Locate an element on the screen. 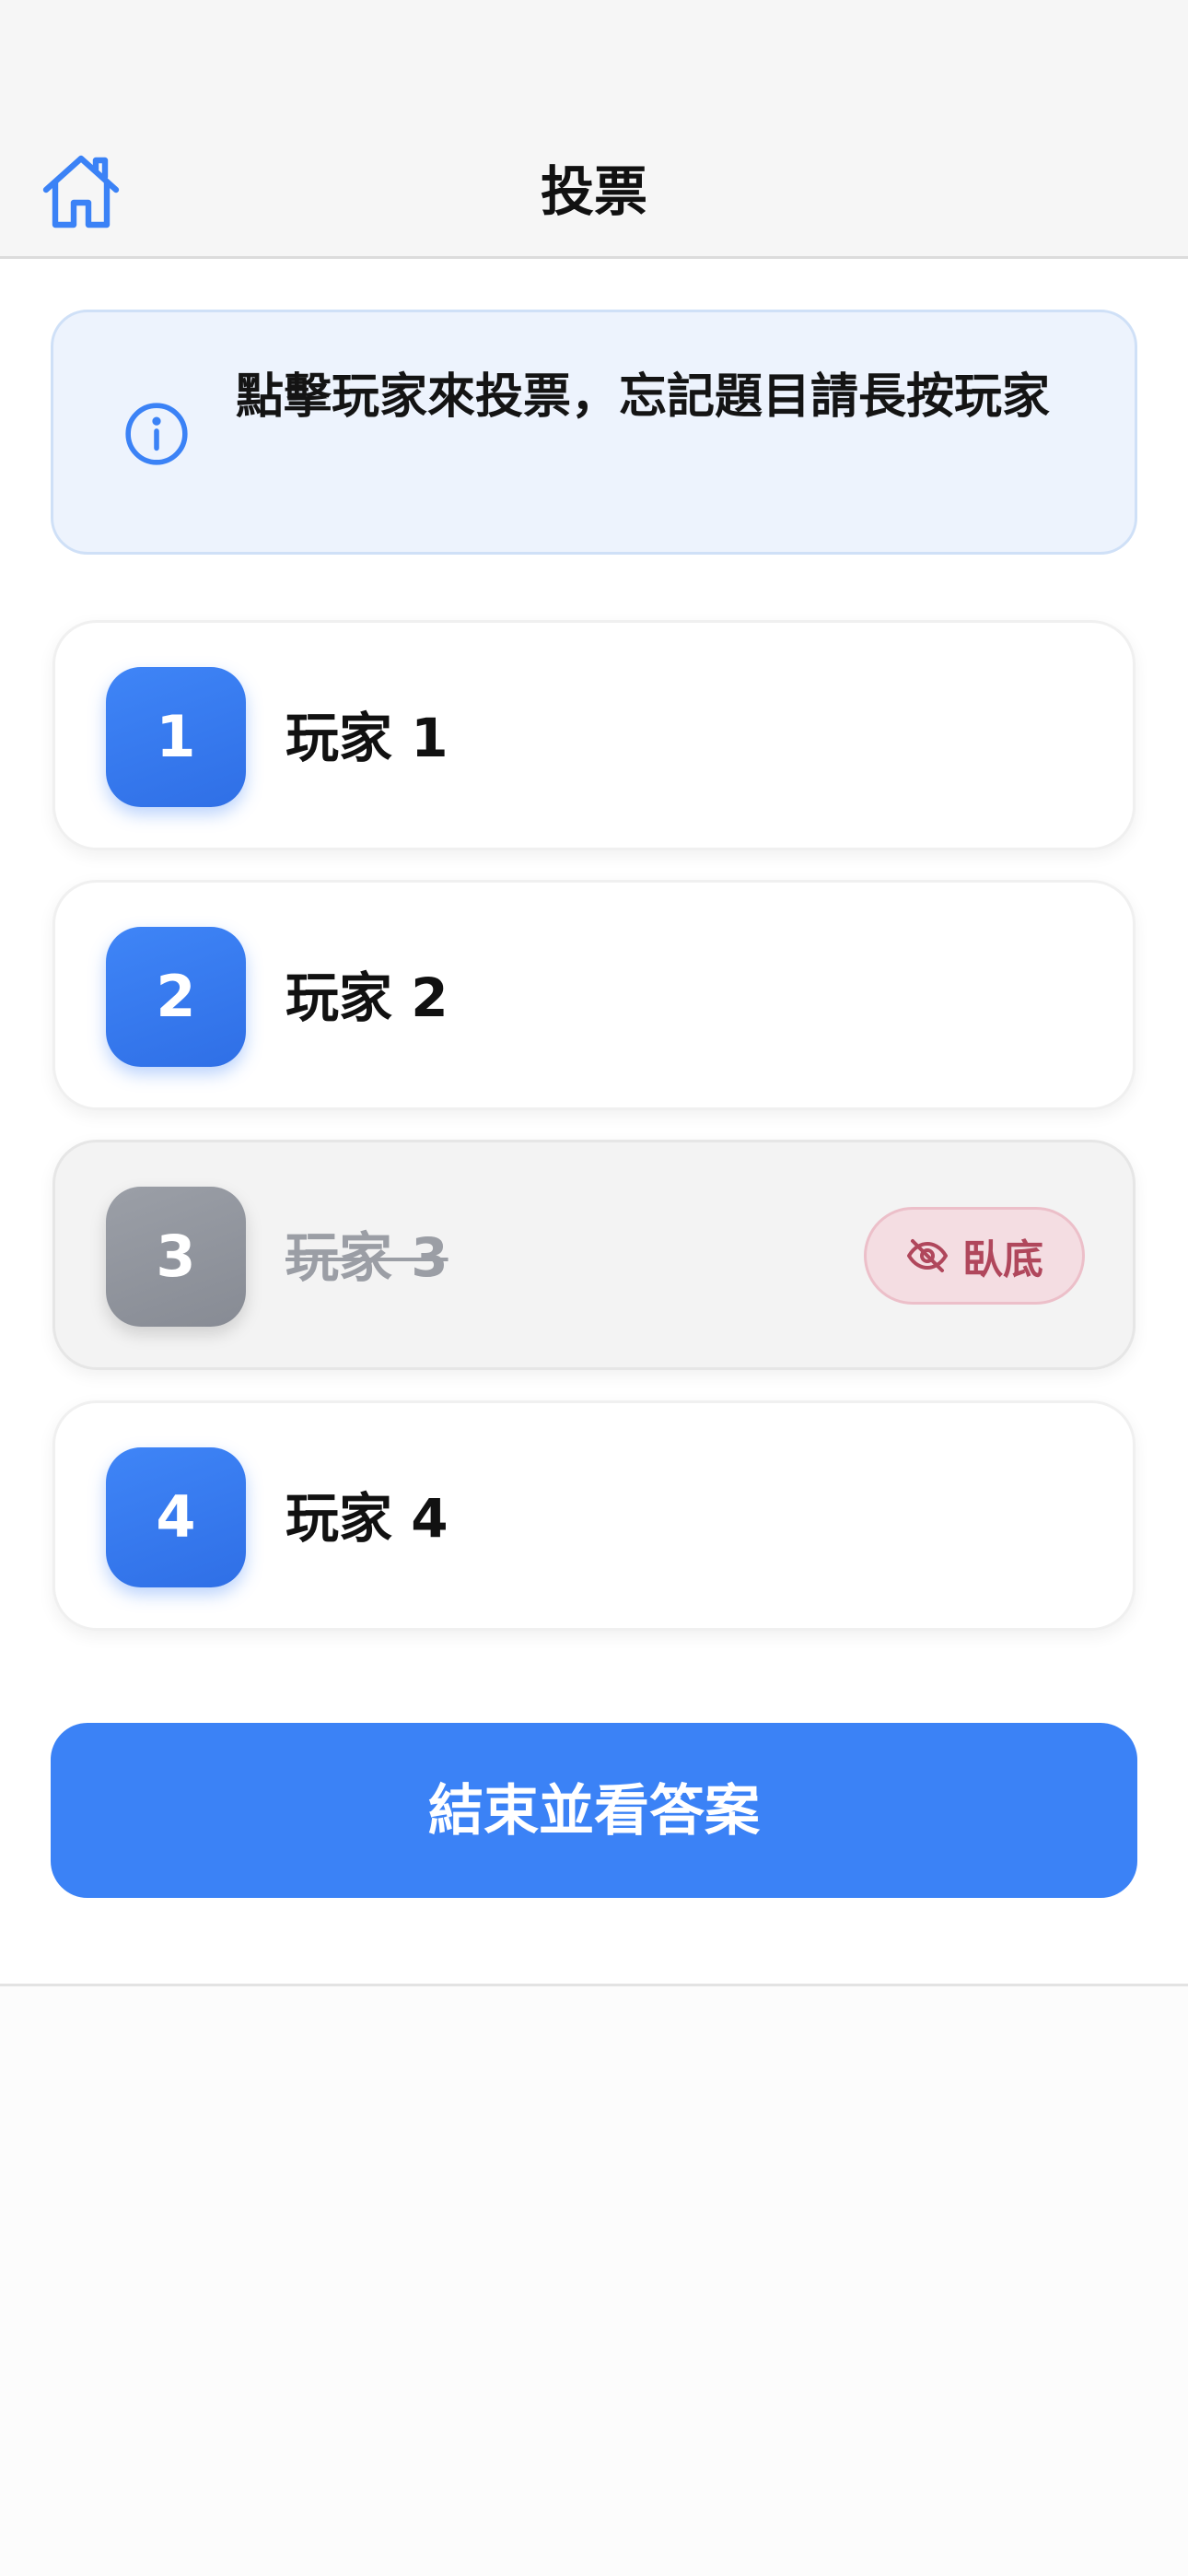 The width and height of the screenshot is (1188, 2576). page-title: 投票 is located at coordinates (593, 191).